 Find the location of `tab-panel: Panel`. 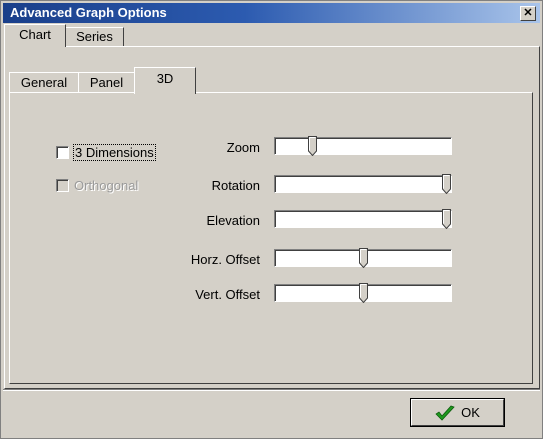

tab-panel: Panel is located at coordinates (106, 82).